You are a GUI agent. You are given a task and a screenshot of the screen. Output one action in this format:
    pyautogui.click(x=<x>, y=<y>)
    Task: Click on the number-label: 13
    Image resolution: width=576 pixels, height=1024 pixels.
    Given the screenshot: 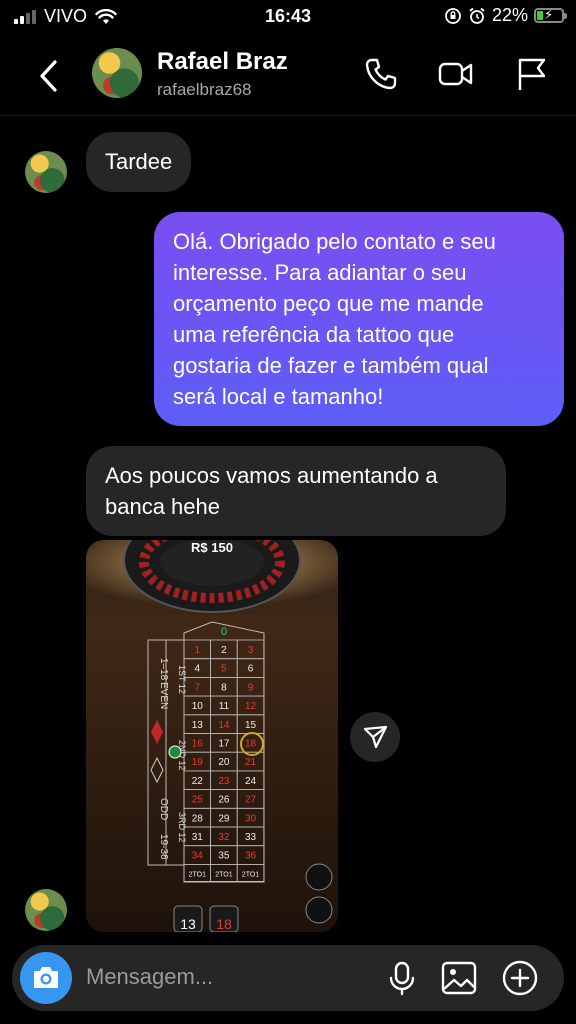 What is the action you would take?
    pyautogui.click(x=198, y=725)
    